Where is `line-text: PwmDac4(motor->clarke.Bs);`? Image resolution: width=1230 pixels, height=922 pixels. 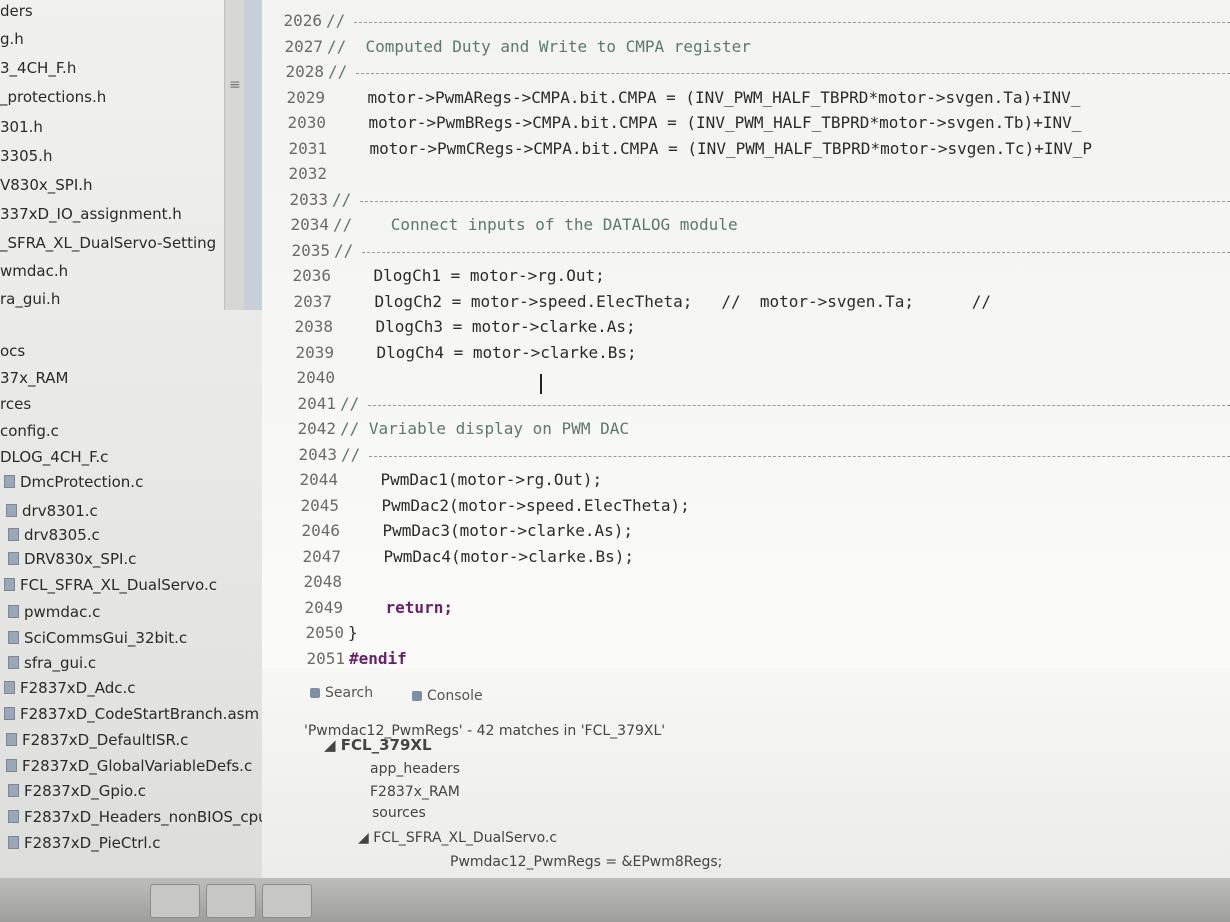 line-text: PwmDac4(motor->clarke.Bs); is located at coordinates (489, 556).